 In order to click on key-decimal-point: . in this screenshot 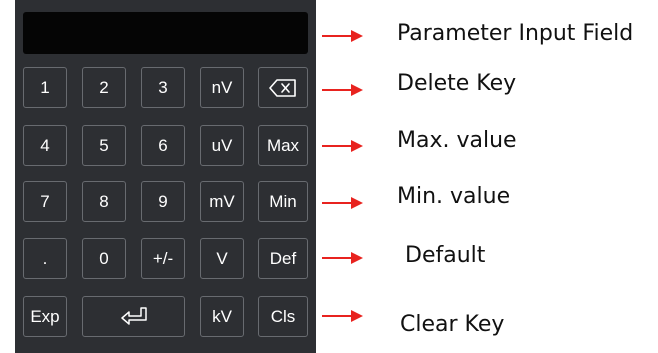, I will do `click(45, 258)`.